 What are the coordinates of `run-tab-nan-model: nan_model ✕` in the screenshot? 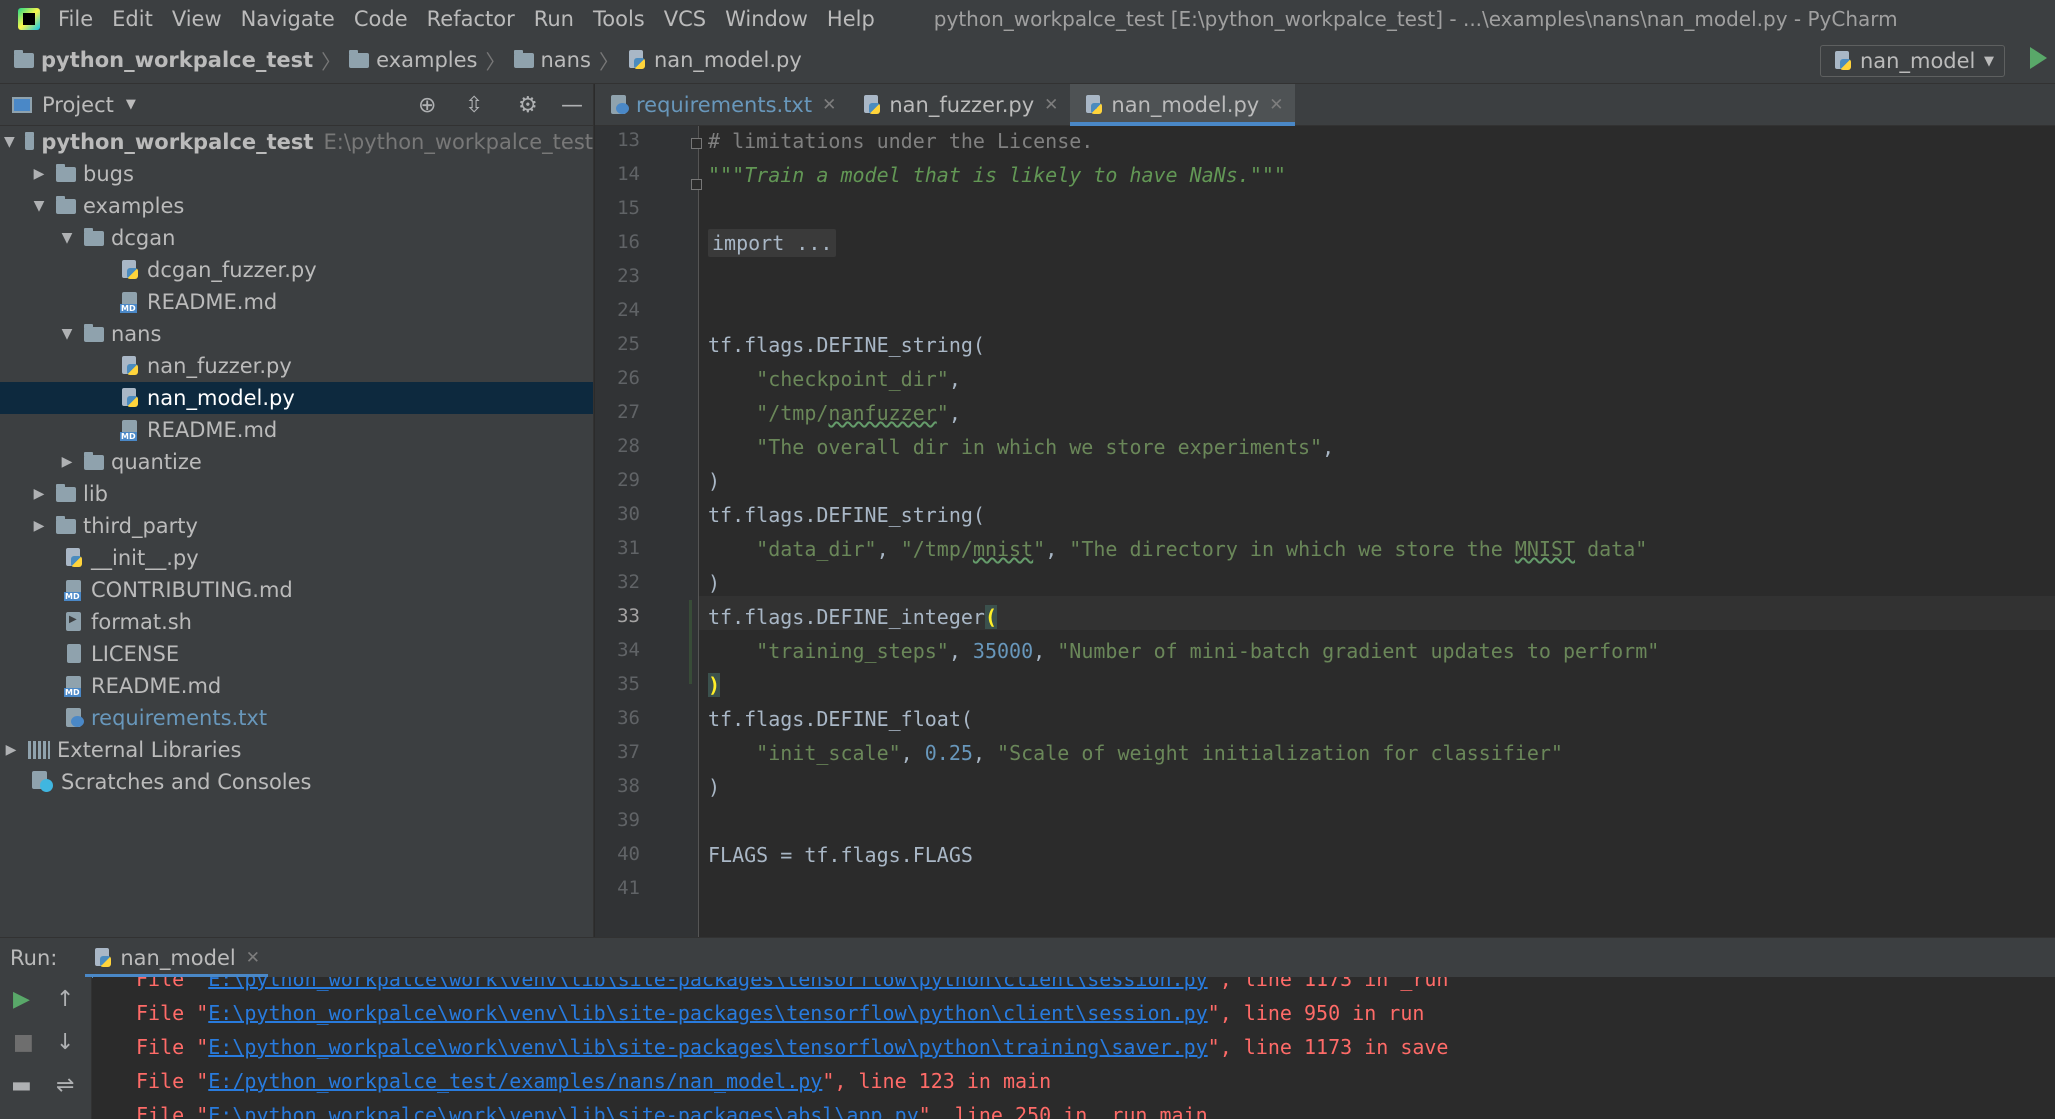 It's located at (176, 958).